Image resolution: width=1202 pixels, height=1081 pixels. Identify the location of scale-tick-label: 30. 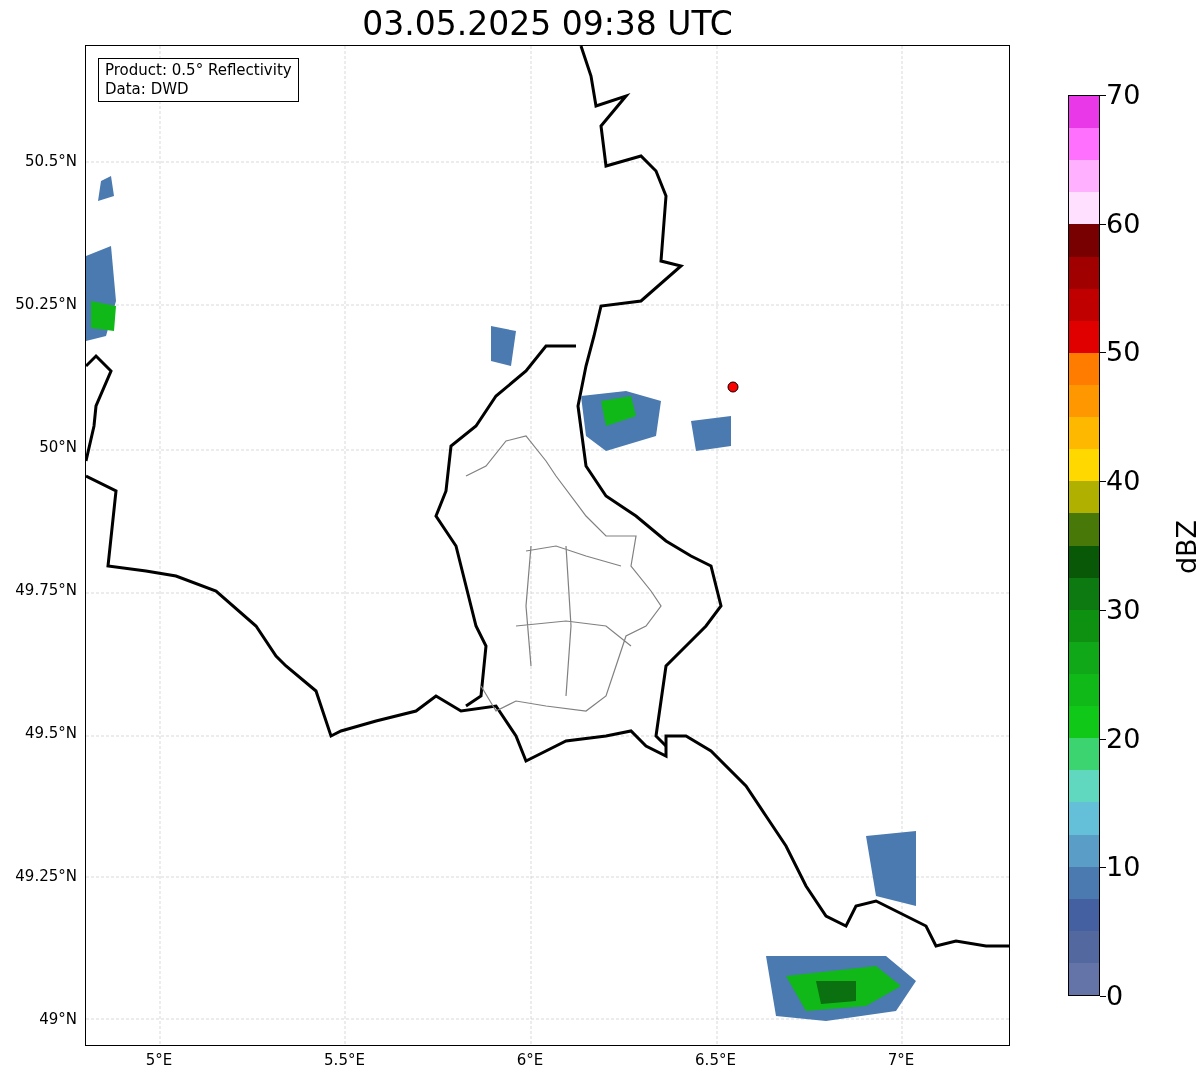
(1123, 609).